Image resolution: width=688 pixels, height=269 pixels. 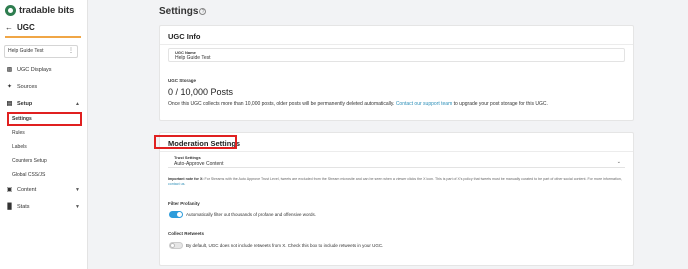 What do you see at coordinates (9, 87) in the screenshot?
I see `sources-icon: ✦` at bounding box center [9, 87].